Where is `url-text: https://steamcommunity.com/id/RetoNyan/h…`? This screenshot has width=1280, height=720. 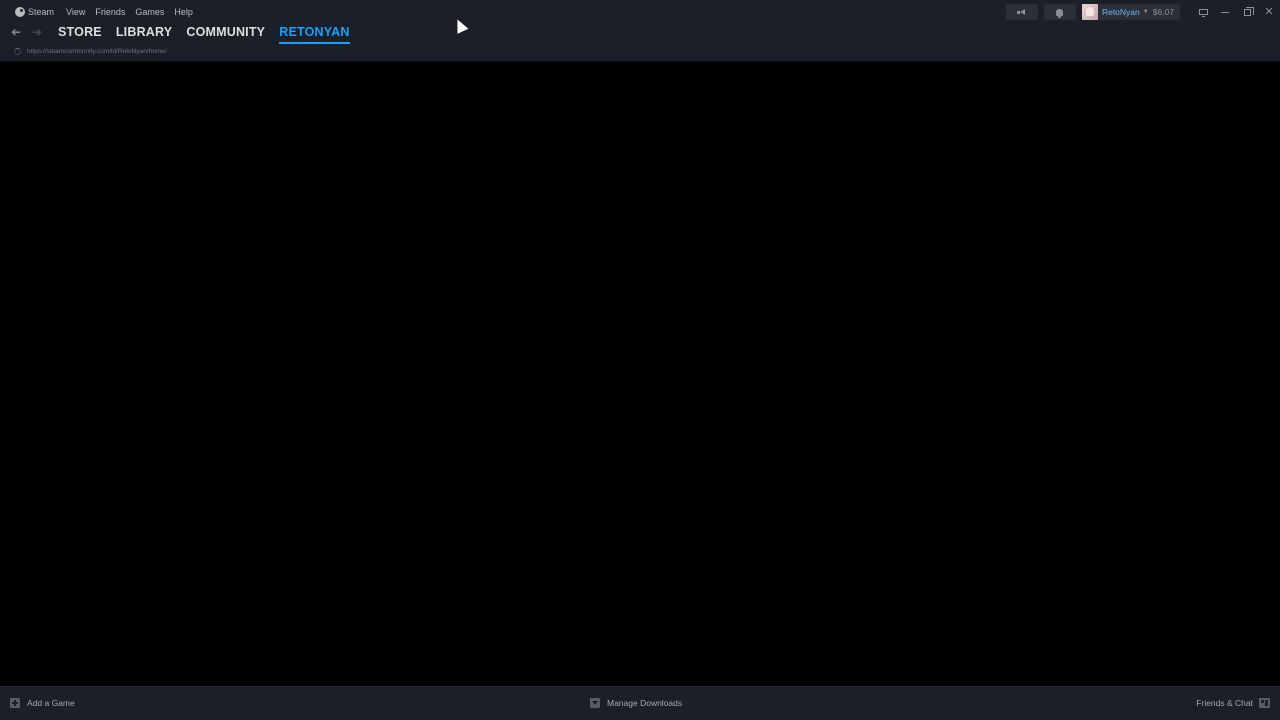
url-text: https://steamcommunity.com/id/RetoNyan/h… is located at coordinates (97, 51).